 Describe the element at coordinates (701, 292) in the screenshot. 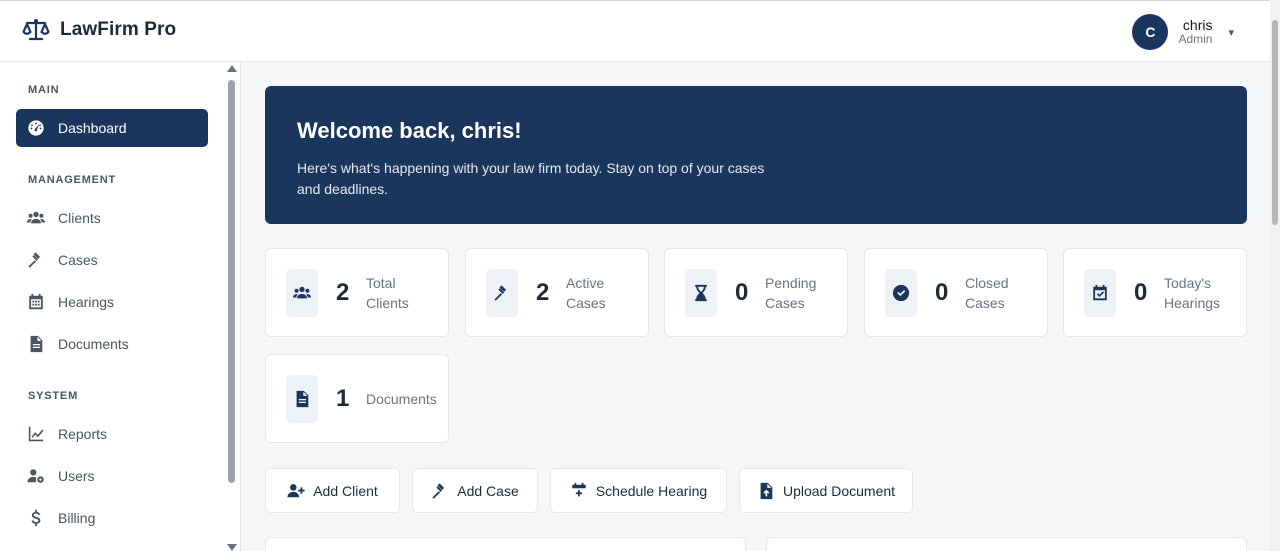

I see `hourglass-icon` at that location.